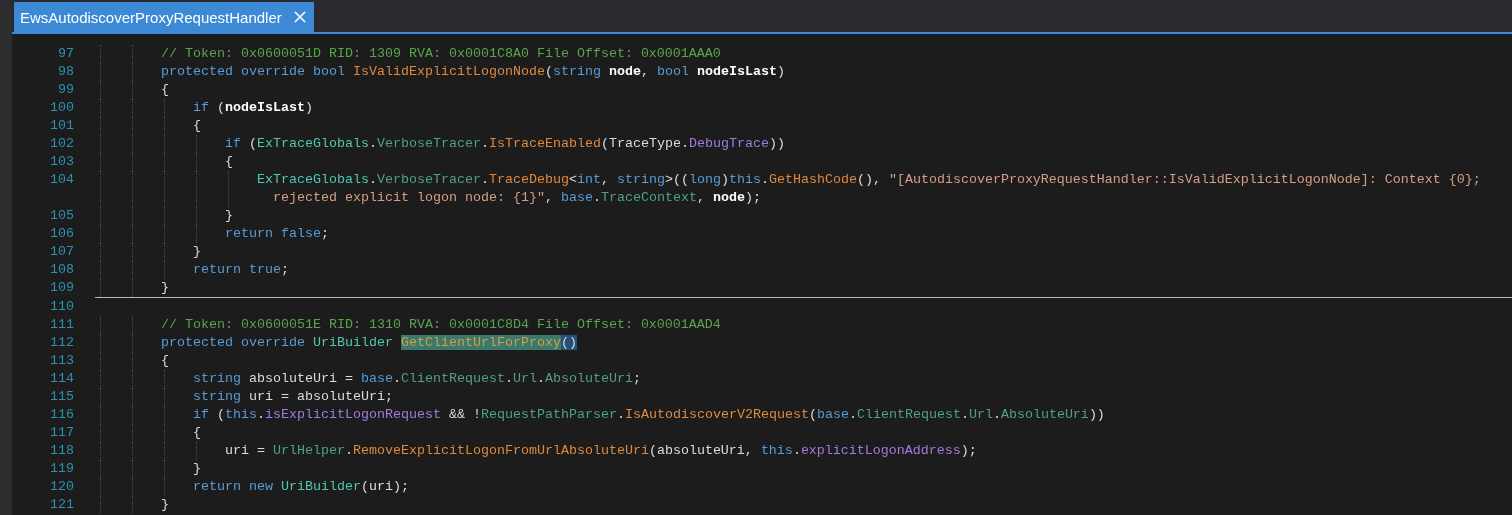  I want to click on line-number: 100, so click(62, 108).